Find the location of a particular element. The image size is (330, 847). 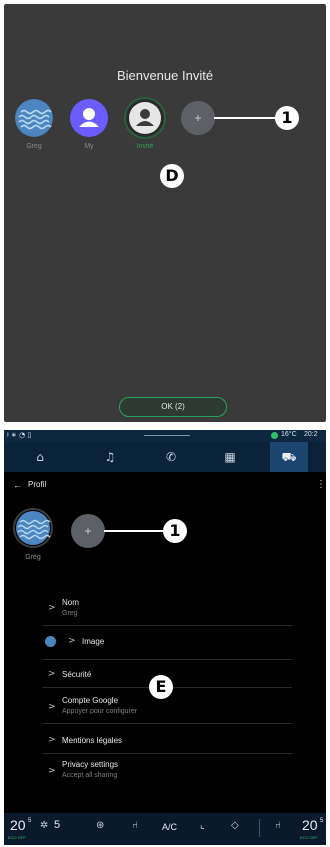

profile-label-guest: Invité is located at coordinates (145, 146).